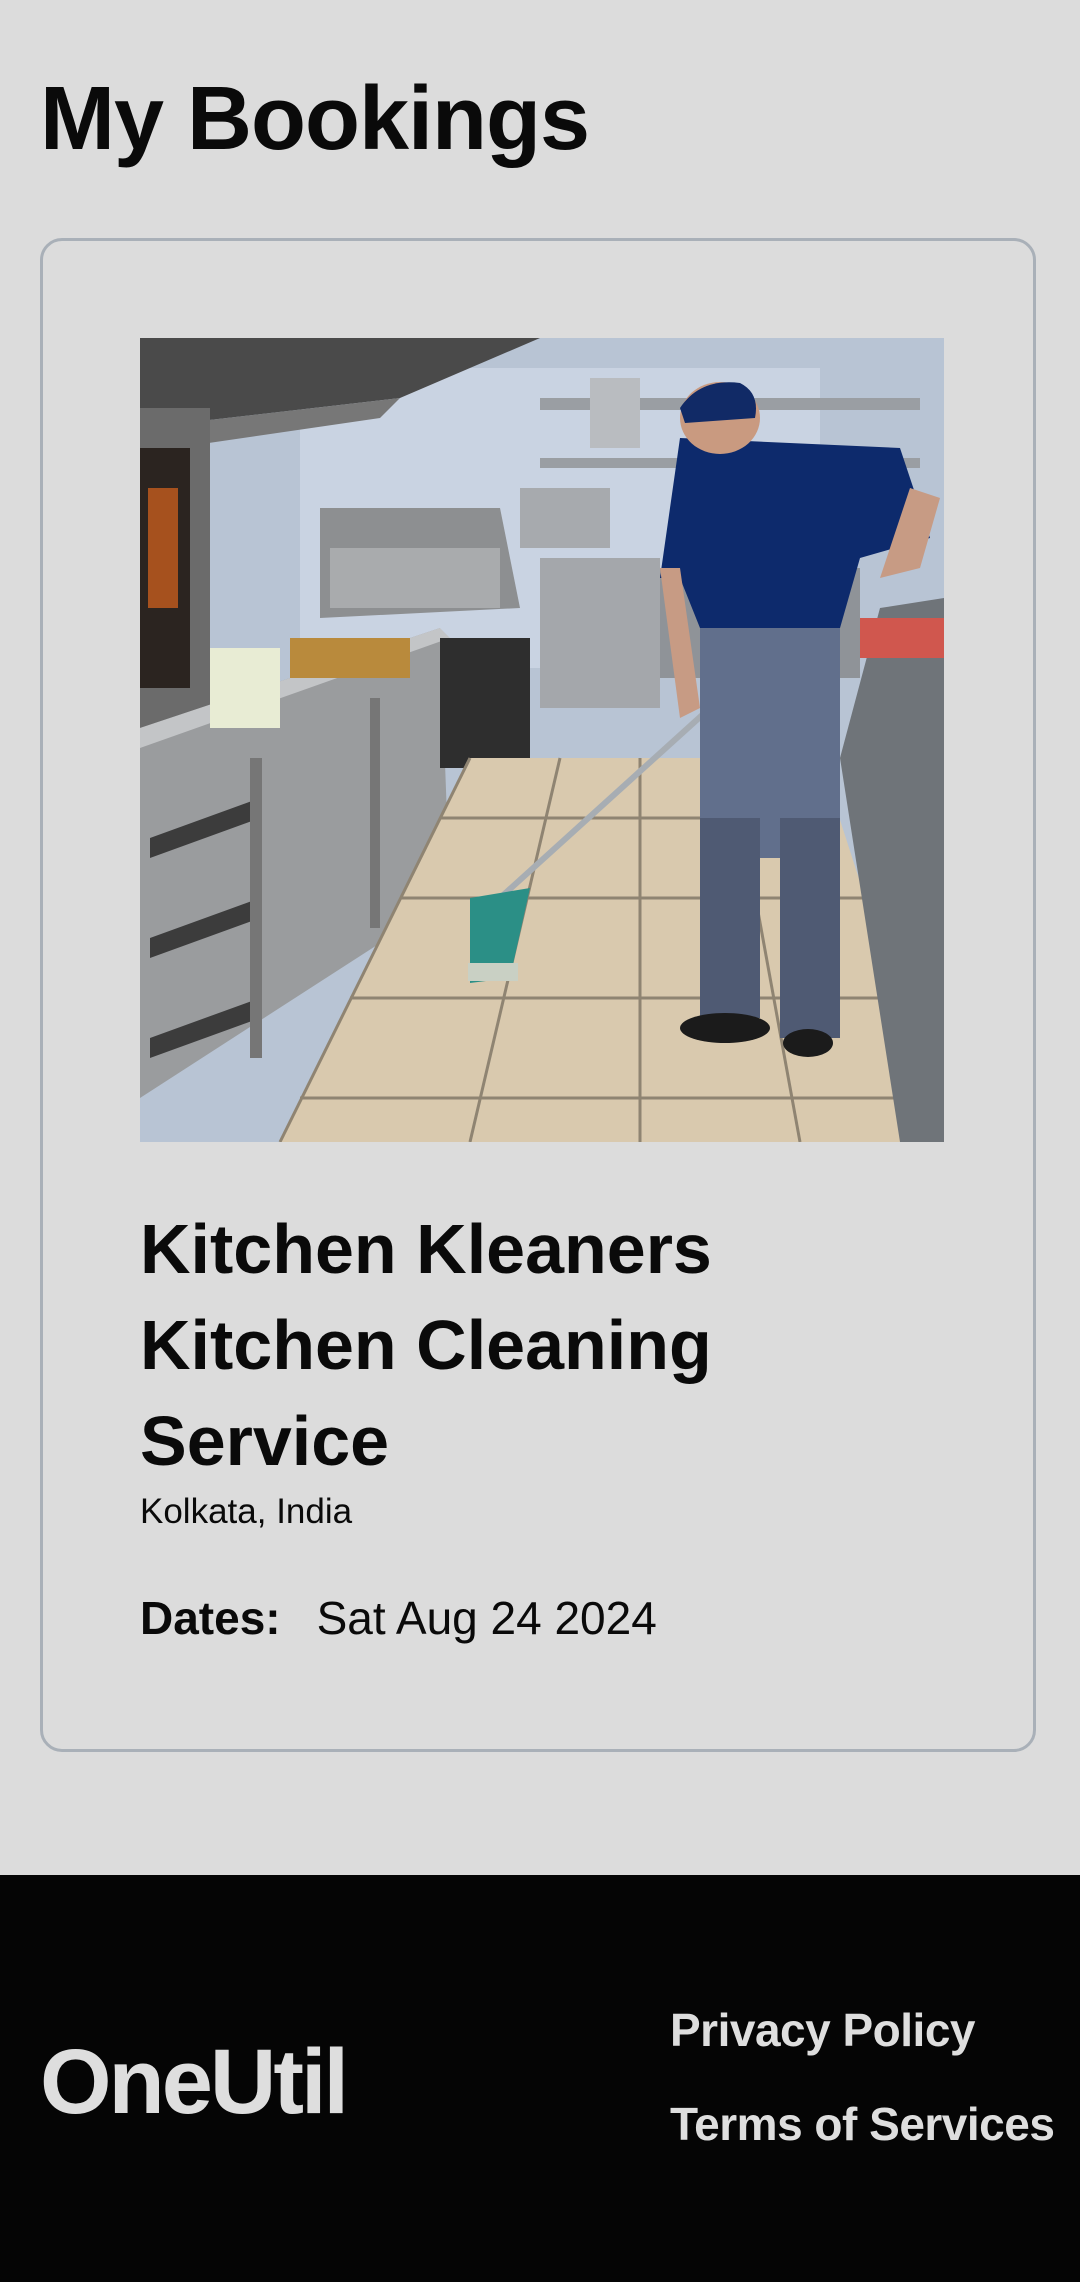 The image size is (1080, 2282). Describe the element at coordinates (246, 1511) in the screenshot. I see `service-location: Kolkata, India` at that location.